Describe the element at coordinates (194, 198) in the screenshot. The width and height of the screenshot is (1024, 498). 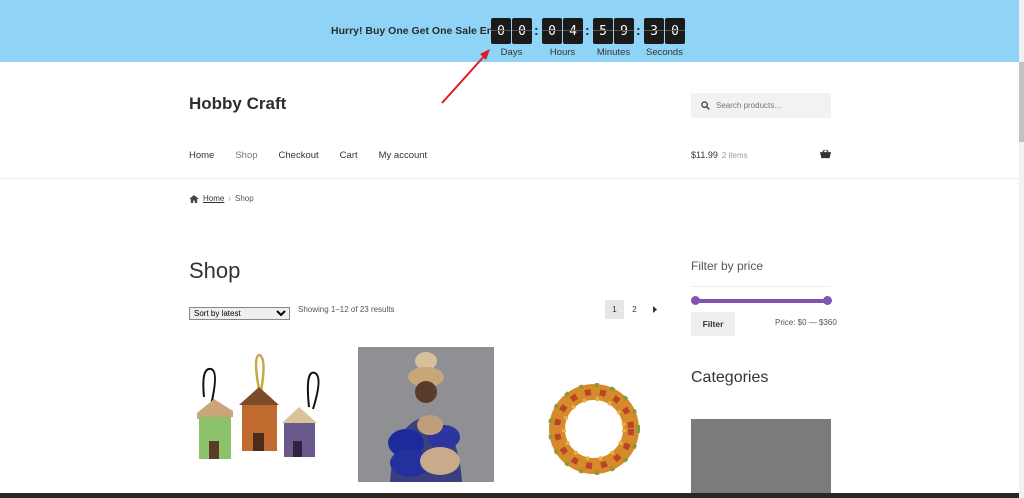
I see `home-icon` at that location.